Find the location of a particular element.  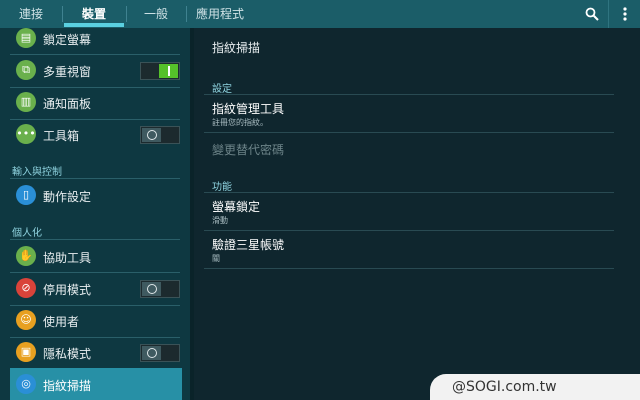

sidebar-item-private-mode: ▣ 隱私模式 is located at coordinates (95, 353).